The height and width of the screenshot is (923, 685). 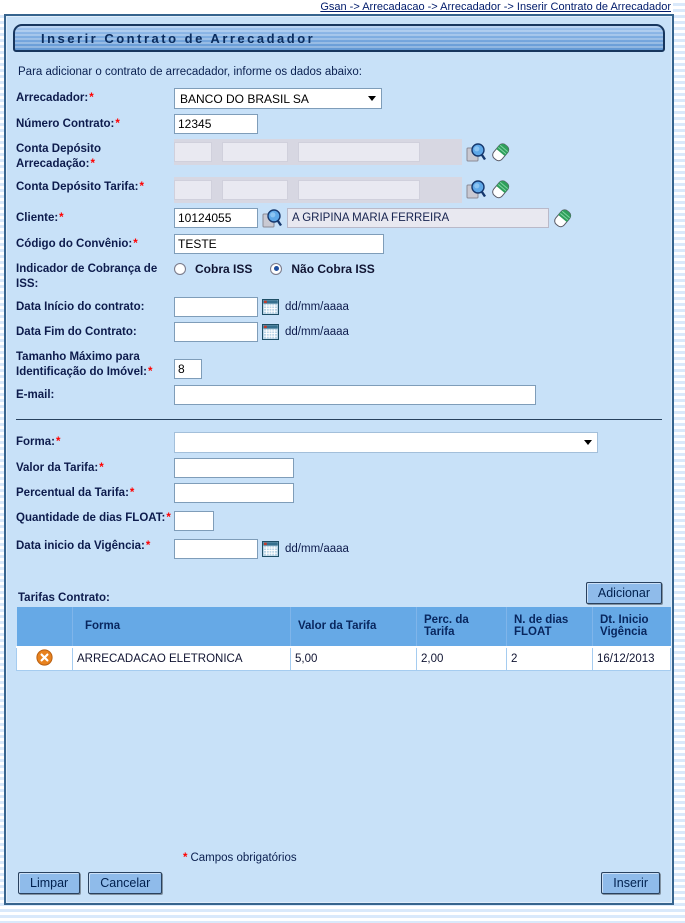 What do you see at coordinates (125, 883) in the screenshot?
I see `cancelar-button: Cancelar` at bounding box center [125, 883].